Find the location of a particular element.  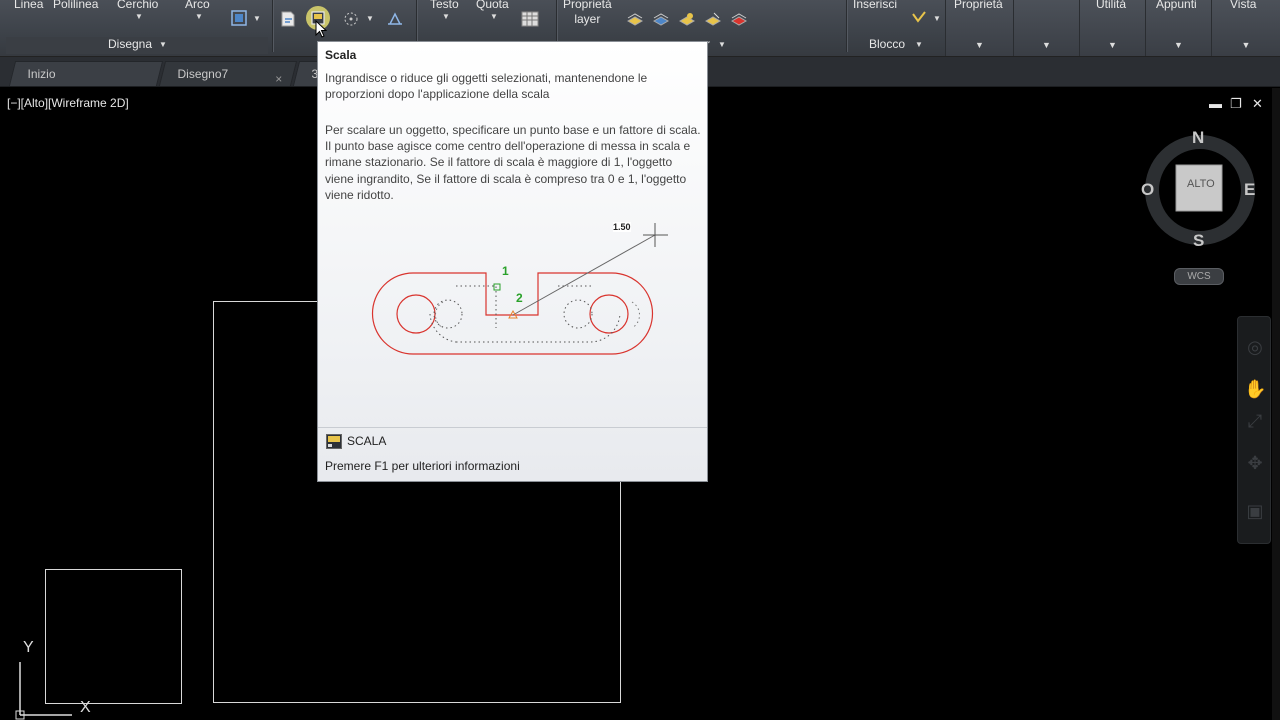

select-dropdown-icon: ▼ is located at coordinates (257, 18).